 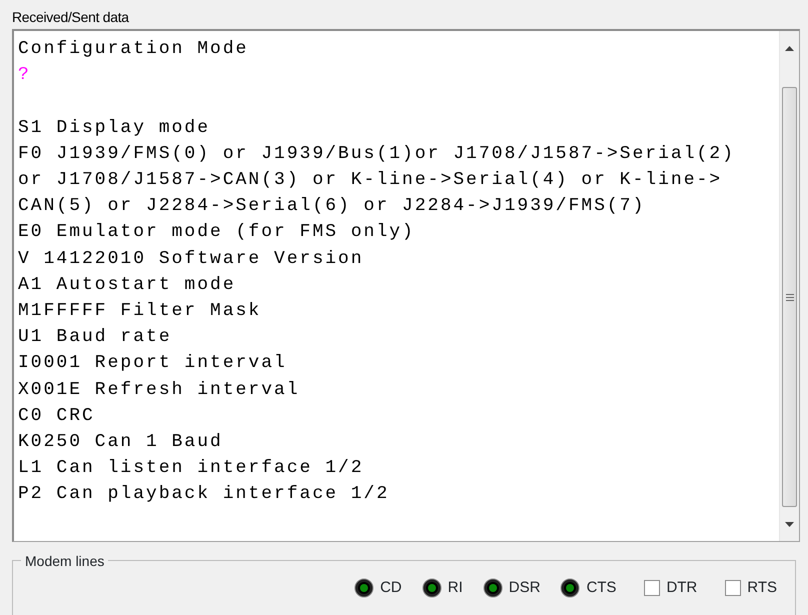 What do you see at coordinates (524, 588) in the screenshot?
I see `signal-label: DSR` at bounding box center [524, 588].